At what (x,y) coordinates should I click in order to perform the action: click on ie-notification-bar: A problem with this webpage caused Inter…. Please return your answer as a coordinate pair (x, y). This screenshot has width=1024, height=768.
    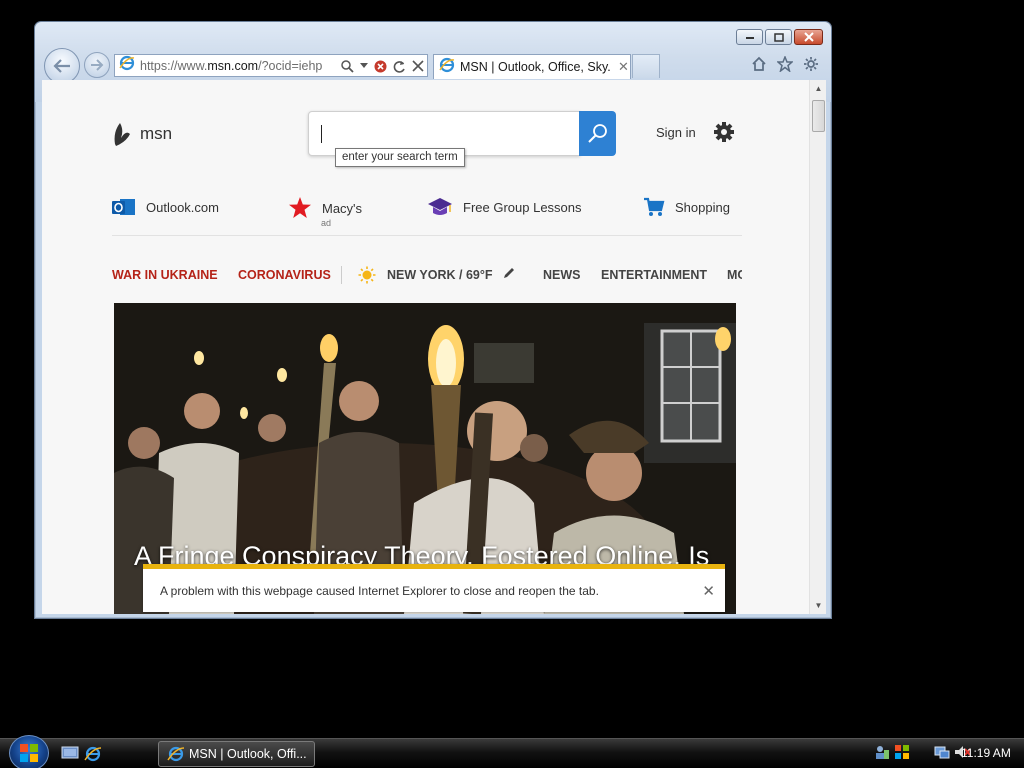
    Looking at the image, I should click on (434, 588).